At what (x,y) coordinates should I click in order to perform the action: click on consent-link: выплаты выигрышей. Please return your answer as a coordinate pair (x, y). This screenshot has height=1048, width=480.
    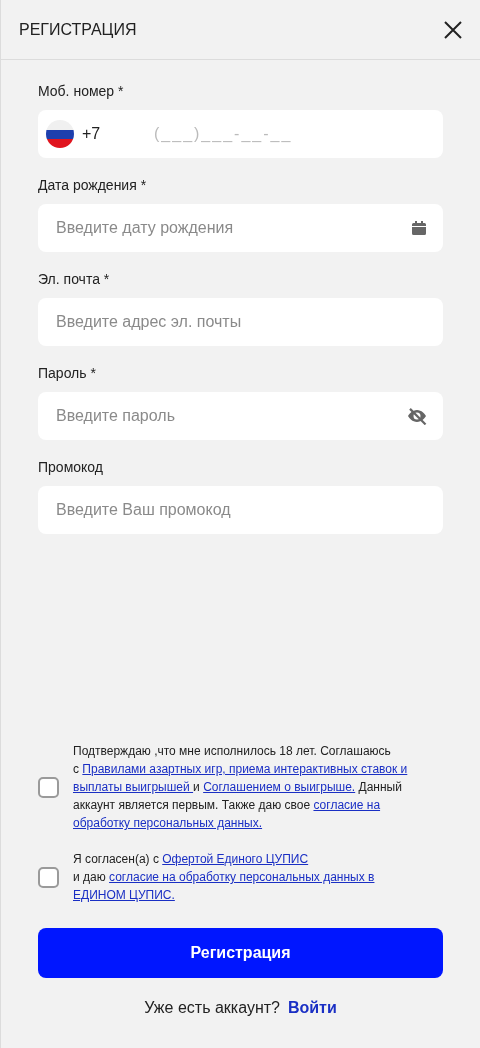
    Looking at the image, I should click on (133, 787).